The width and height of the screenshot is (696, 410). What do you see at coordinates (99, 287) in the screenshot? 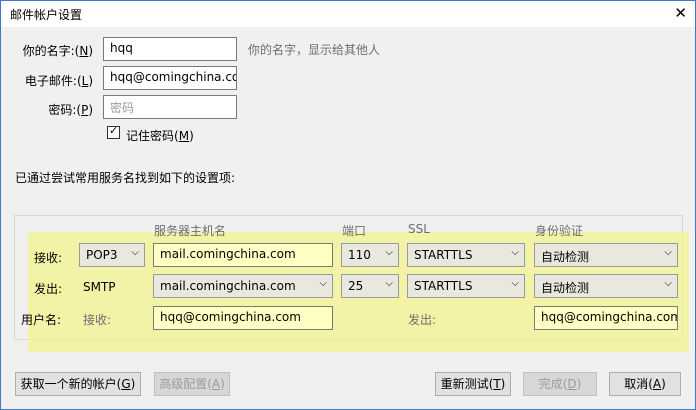
I see `outgoing-protocol: SMTP` at bounding box center [99, 287].